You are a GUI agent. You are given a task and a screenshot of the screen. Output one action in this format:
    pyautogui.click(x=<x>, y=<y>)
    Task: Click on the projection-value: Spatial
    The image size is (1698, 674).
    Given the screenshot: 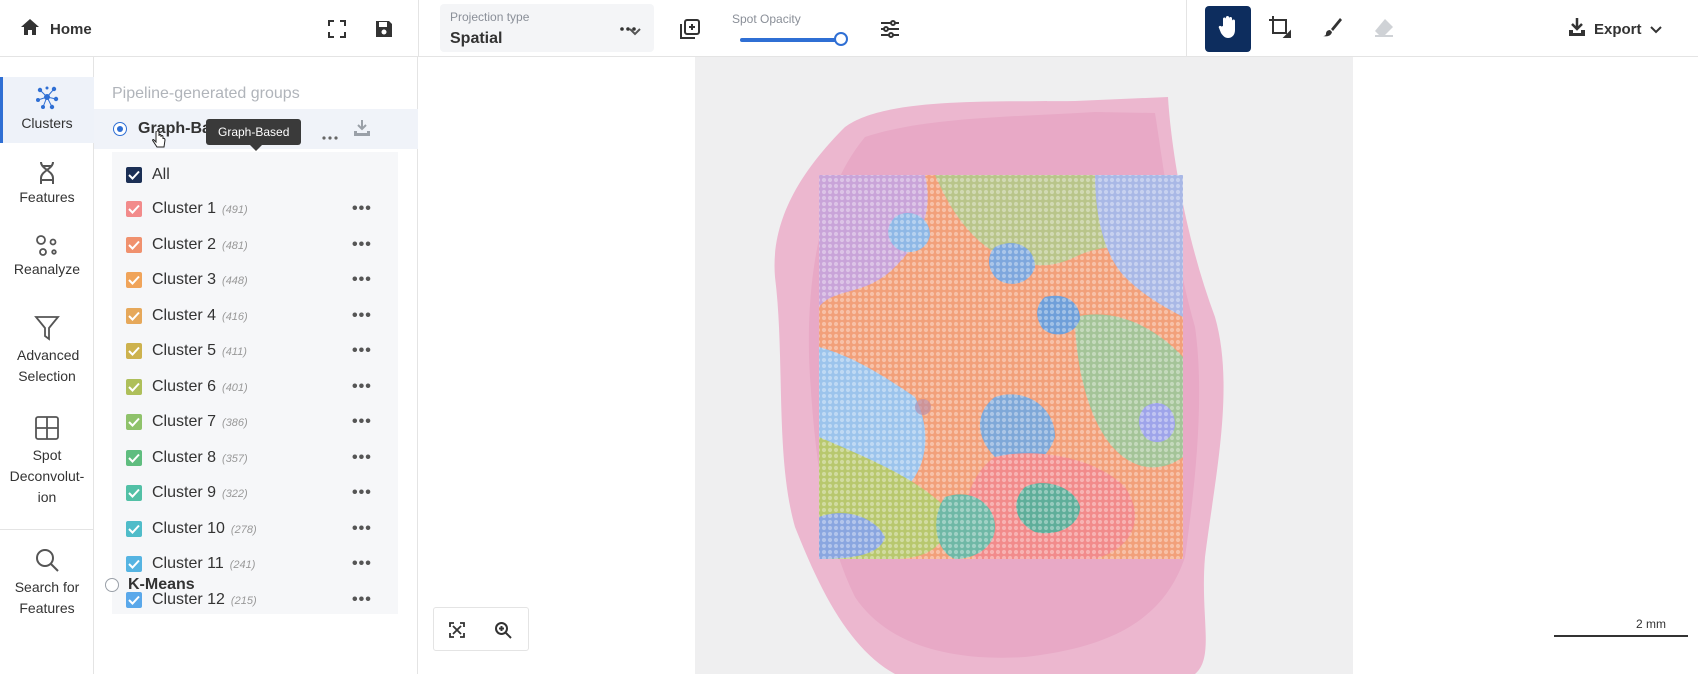 What is the action you would take?
    pyautogui.click(x=476, y=38)
    